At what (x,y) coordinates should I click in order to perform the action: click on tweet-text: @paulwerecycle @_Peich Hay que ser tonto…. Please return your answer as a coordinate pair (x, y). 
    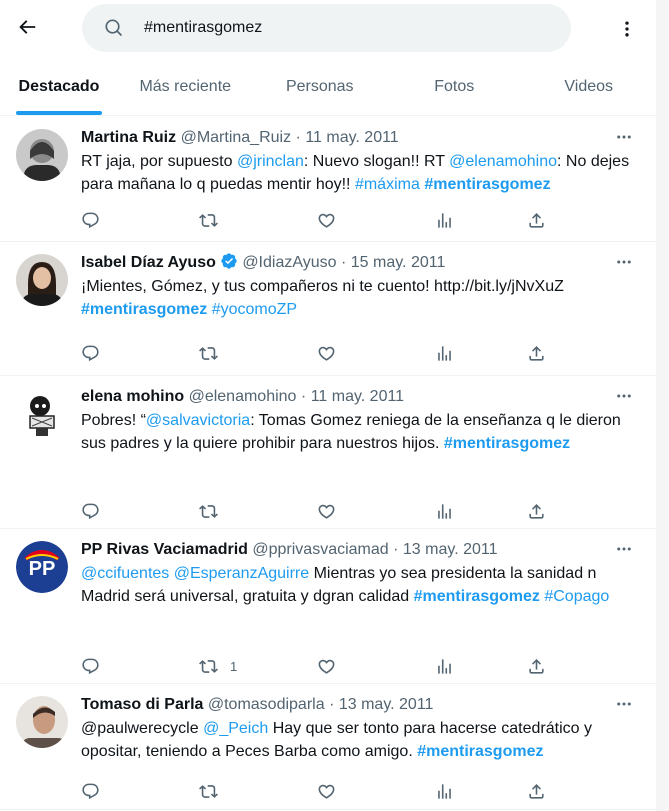
    Looking at the image, I should click on (360, 740).